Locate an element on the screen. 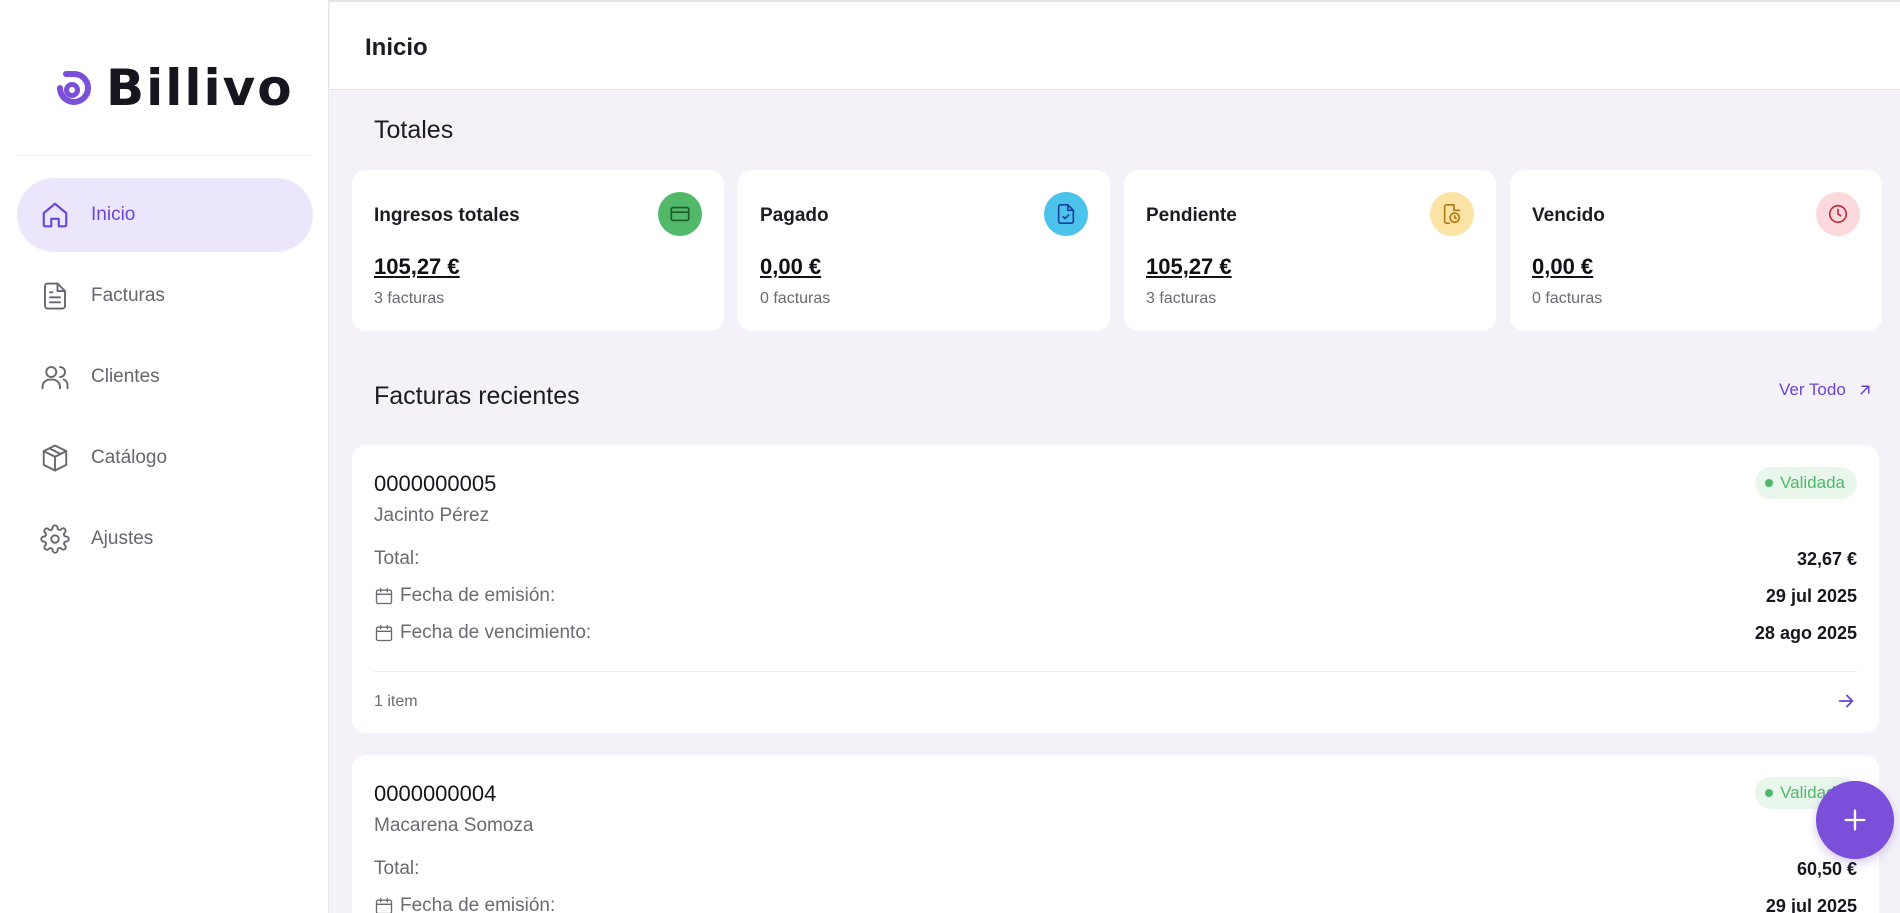  invoice-divider is located at coordinates (1115, 671).